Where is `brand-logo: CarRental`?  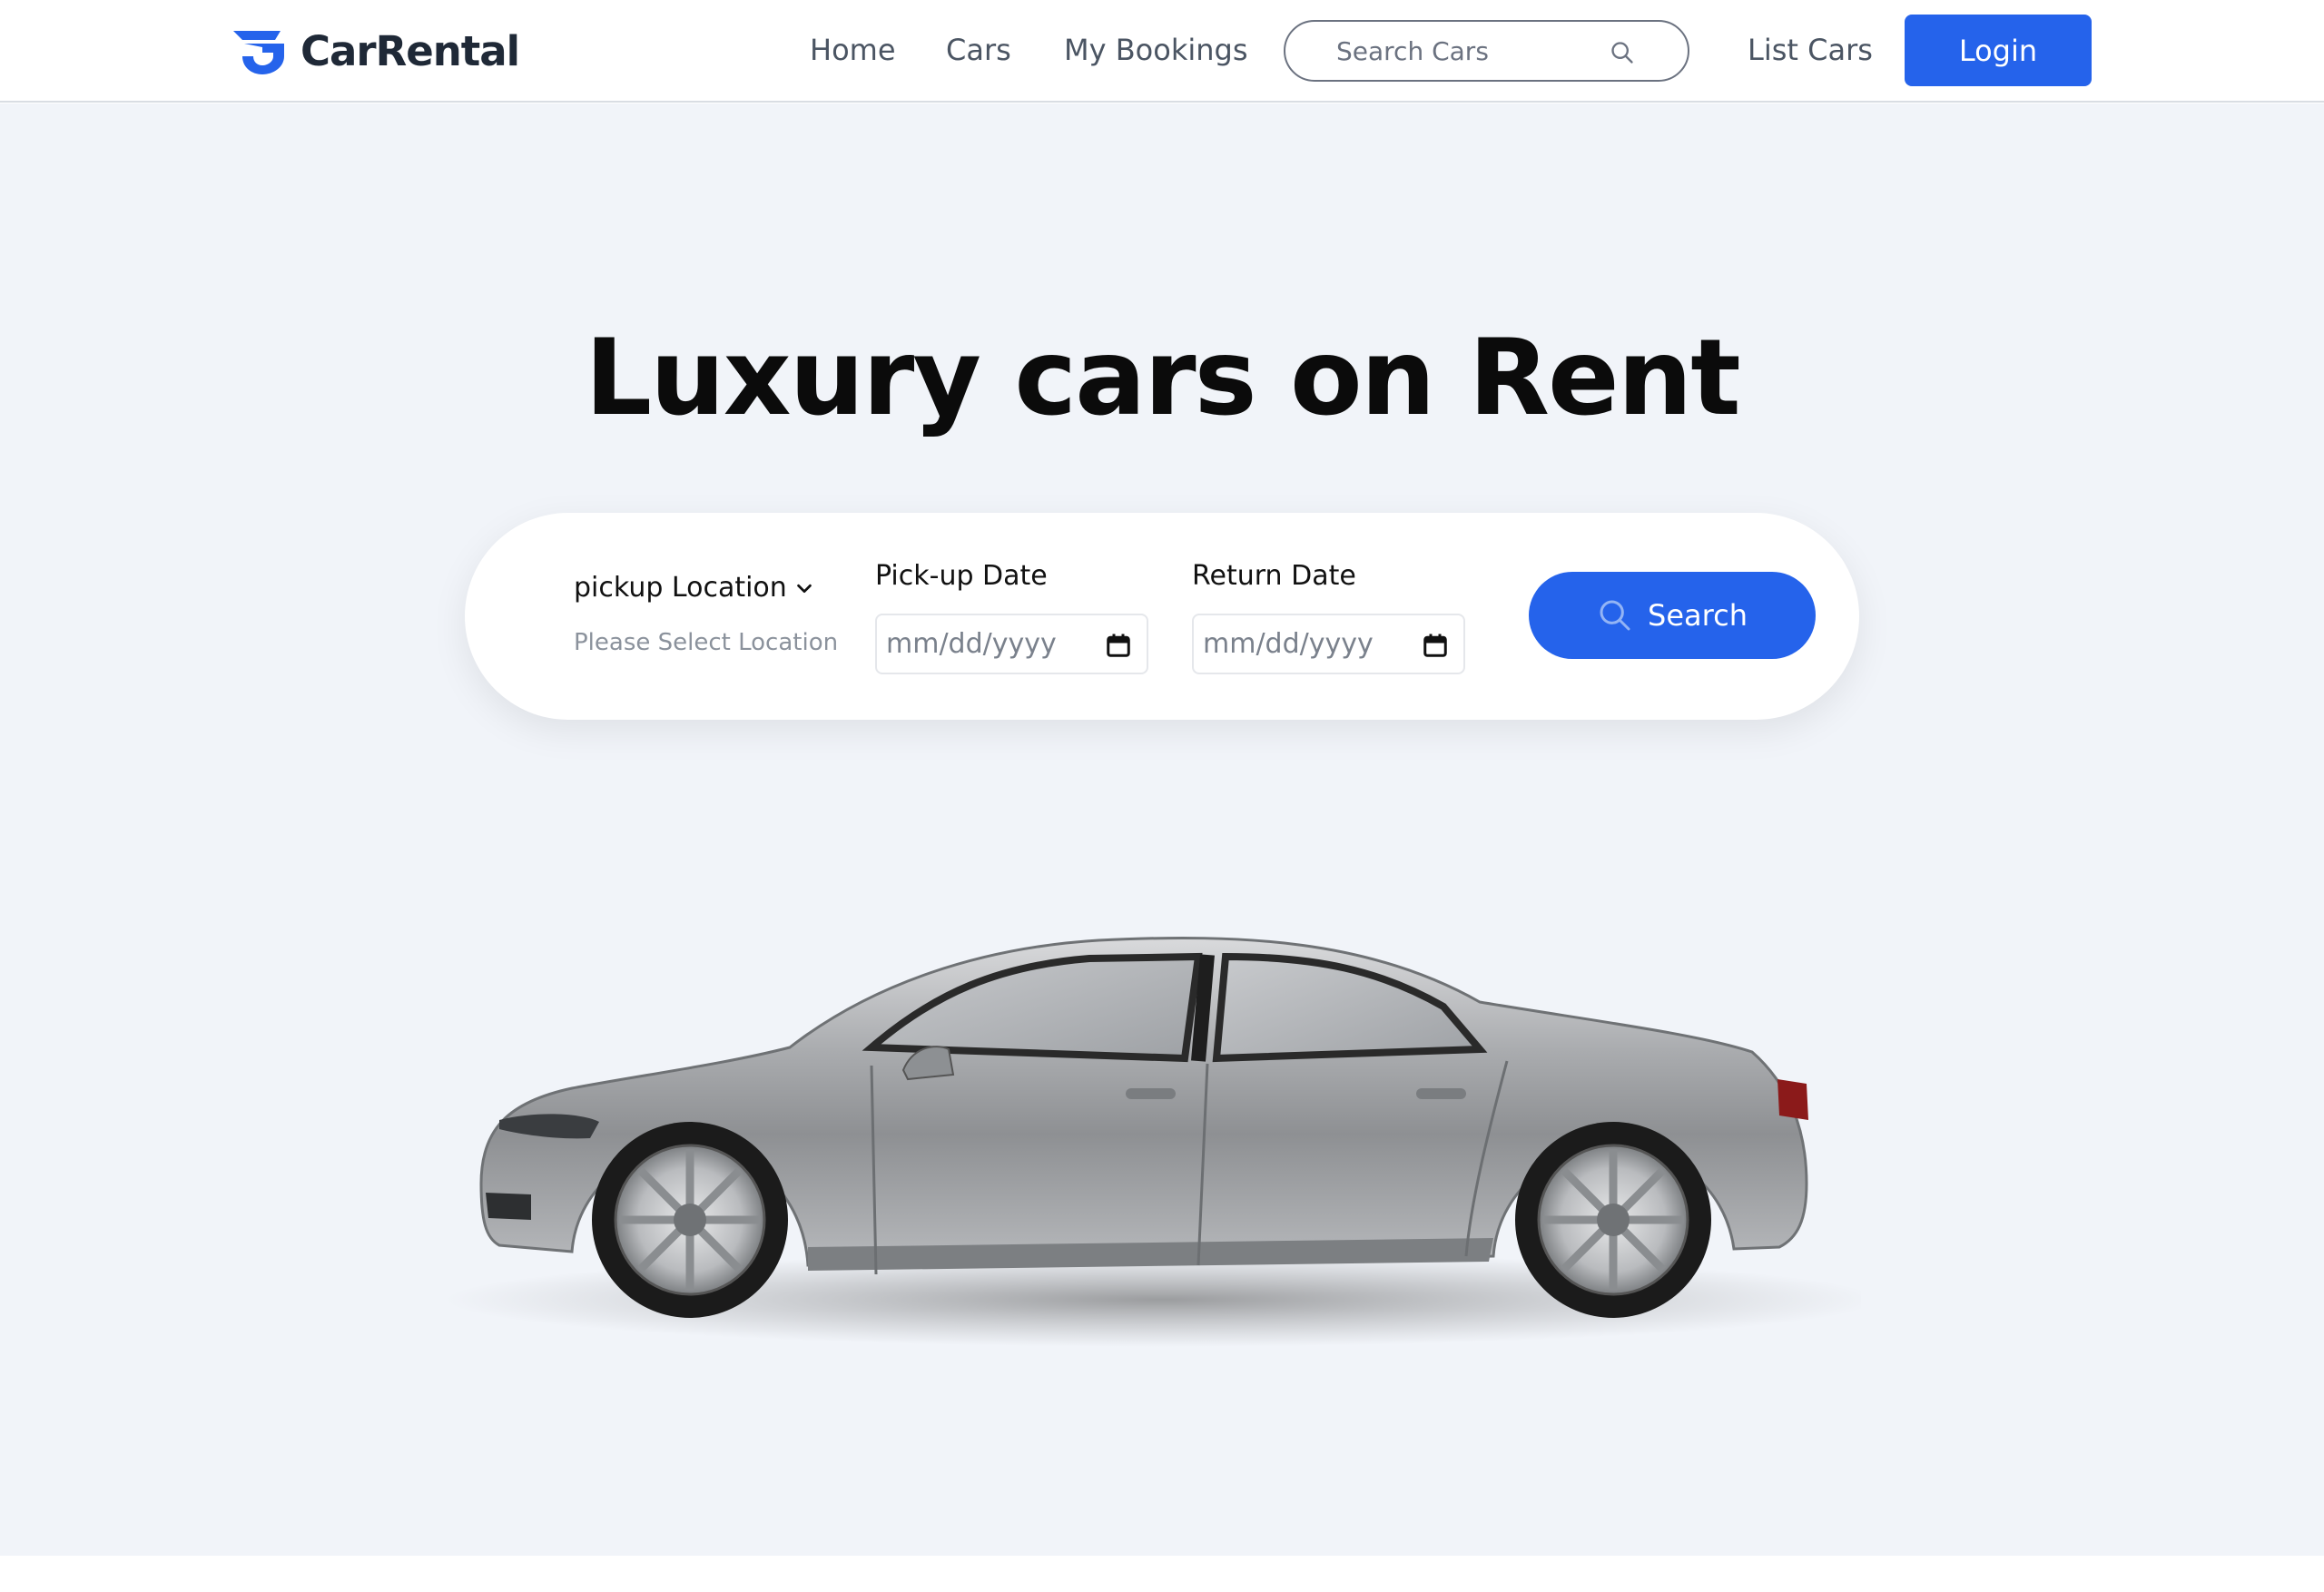
brand-logo: CarRental is located at coordinates (375, 50).